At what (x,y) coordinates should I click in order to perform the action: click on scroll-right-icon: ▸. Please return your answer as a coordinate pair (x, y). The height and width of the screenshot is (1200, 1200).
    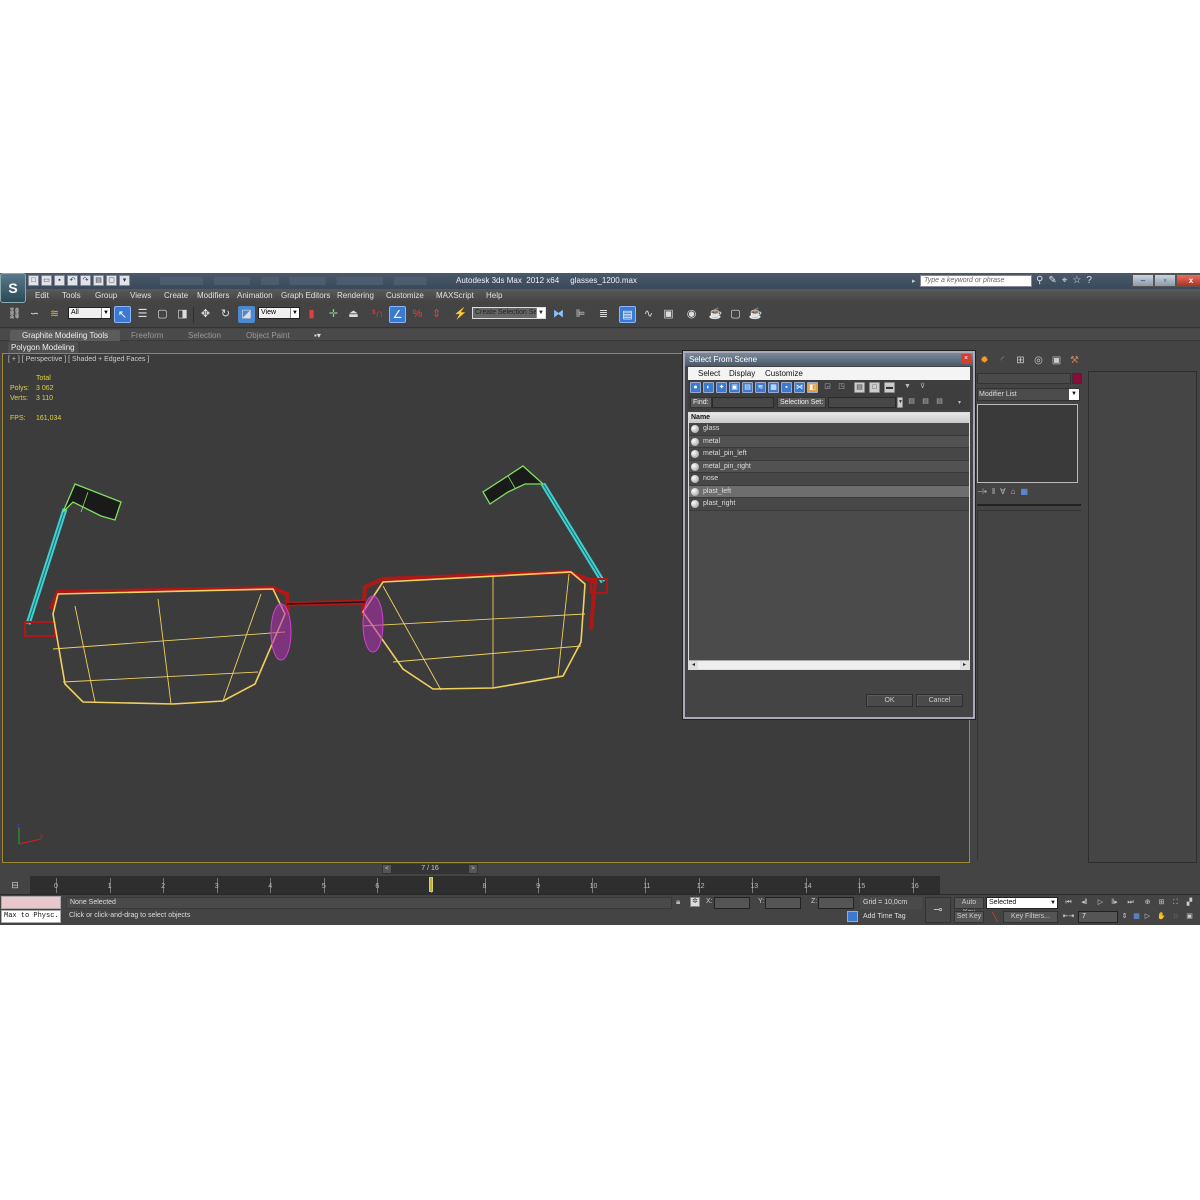
    Looking at the image, I should click on (964, 665).